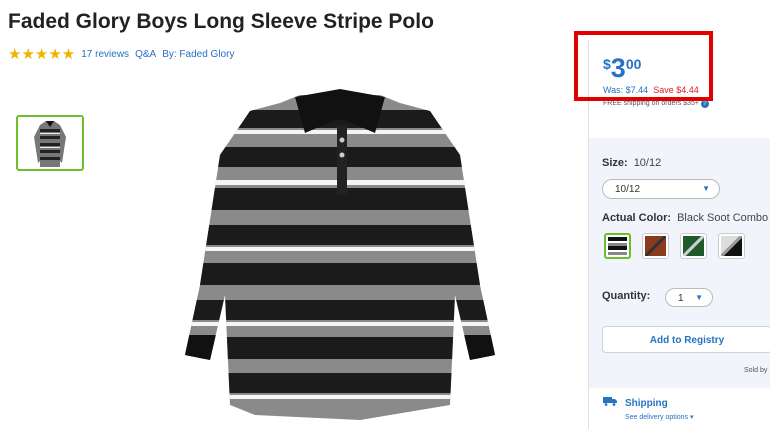  I want to click on quantity-select: 1 ▼, so click(689, 297).